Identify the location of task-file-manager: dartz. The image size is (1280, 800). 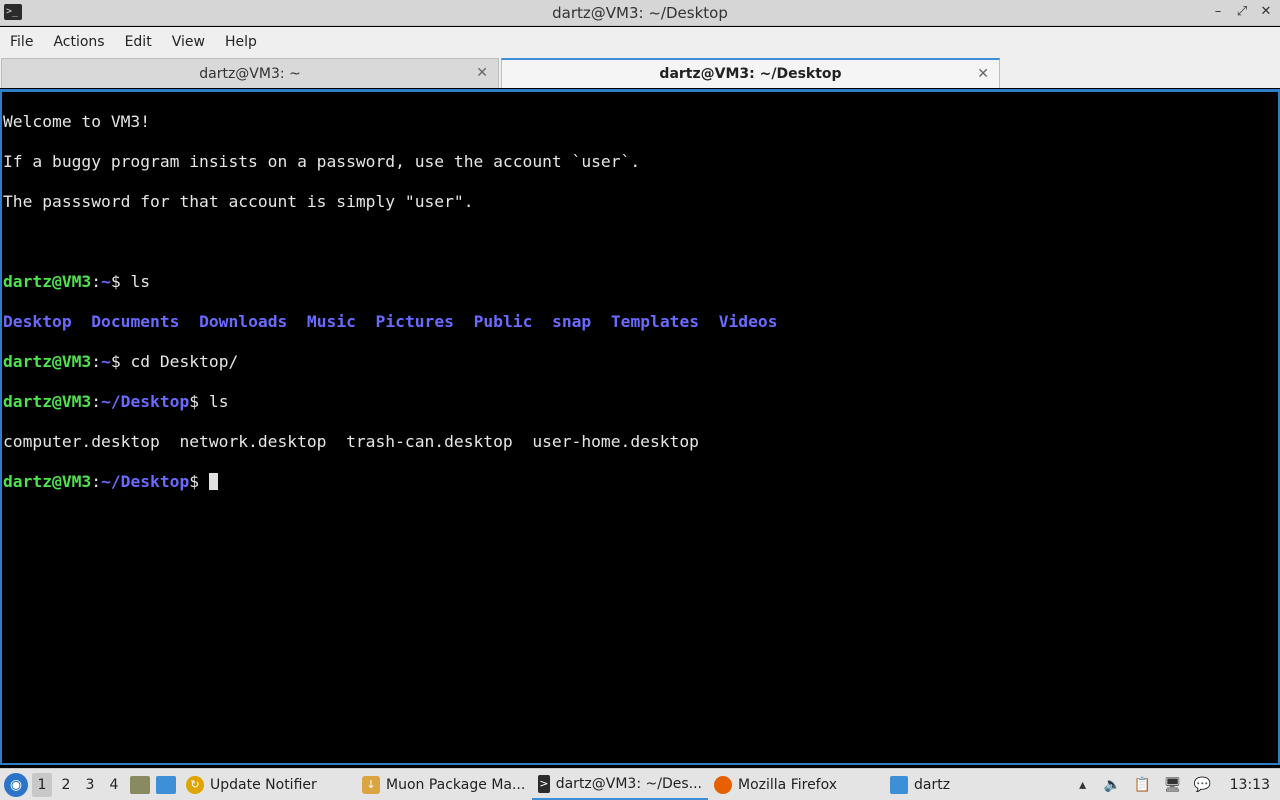
(944, 785).